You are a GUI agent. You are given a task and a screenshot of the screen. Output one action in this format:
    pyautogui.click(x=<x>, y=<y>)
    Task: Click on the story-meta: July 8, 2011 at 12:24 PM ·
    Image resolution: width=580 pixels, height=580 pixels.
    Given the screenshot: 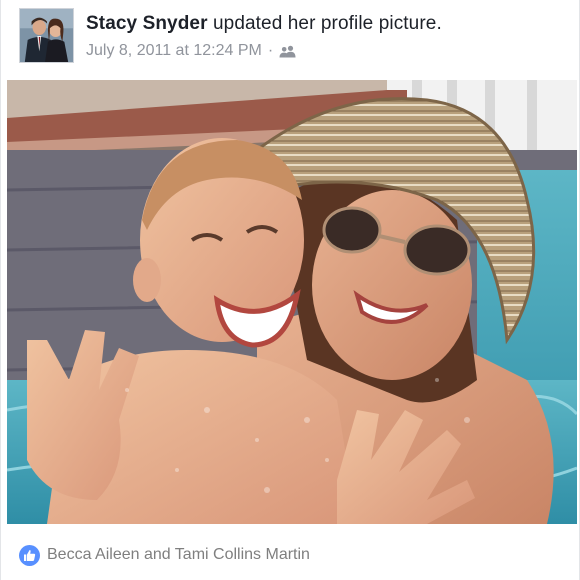 What is the action you would take?
    pyautogui.click(x=191, y=51)
    